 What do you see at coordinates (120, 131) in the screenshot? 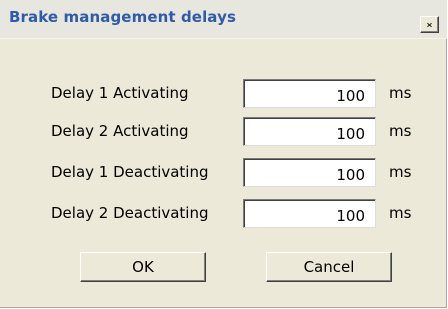
I see `delay-2-activating-label: Delay 2 Activating` at bounding box center [120, 131].